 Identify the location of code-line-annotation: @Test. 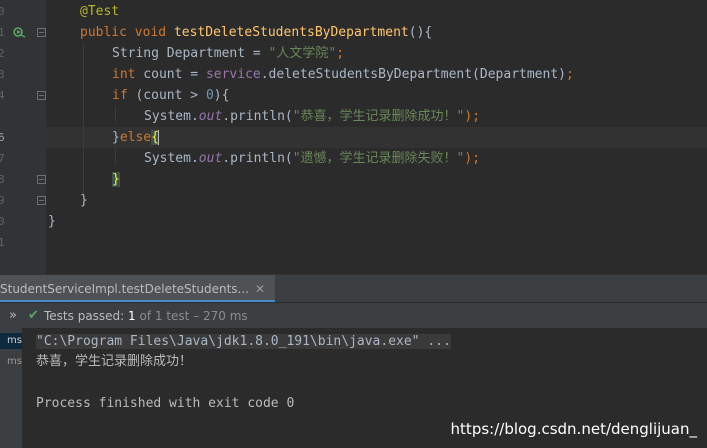
(99, 11).